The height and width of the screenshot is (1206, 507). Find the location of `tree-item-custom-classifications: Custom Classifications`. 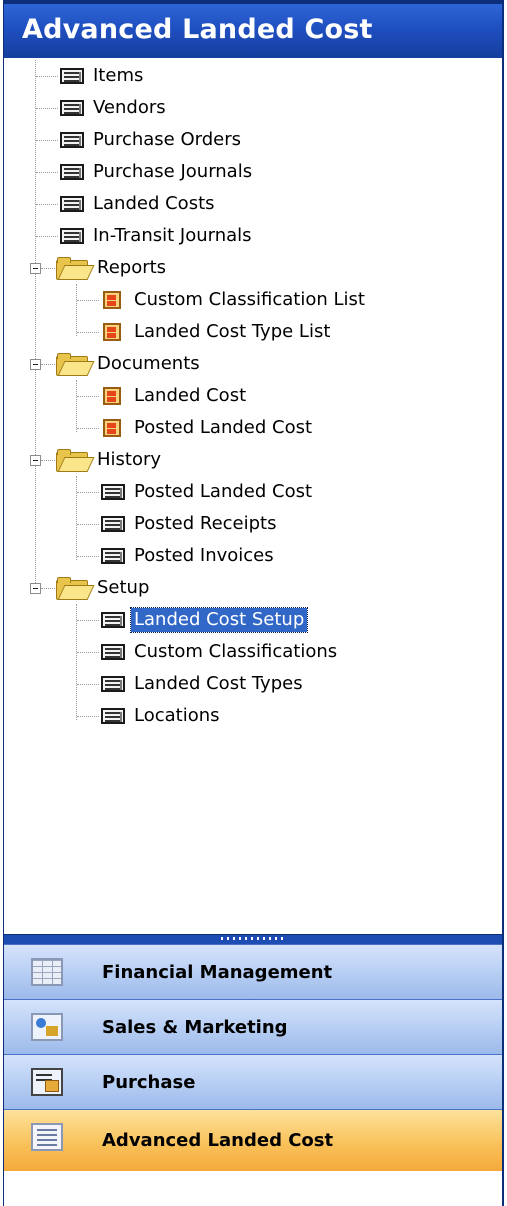

tree-item-custom-classifications: Custom Classifications is located at coordinates (219, 652).